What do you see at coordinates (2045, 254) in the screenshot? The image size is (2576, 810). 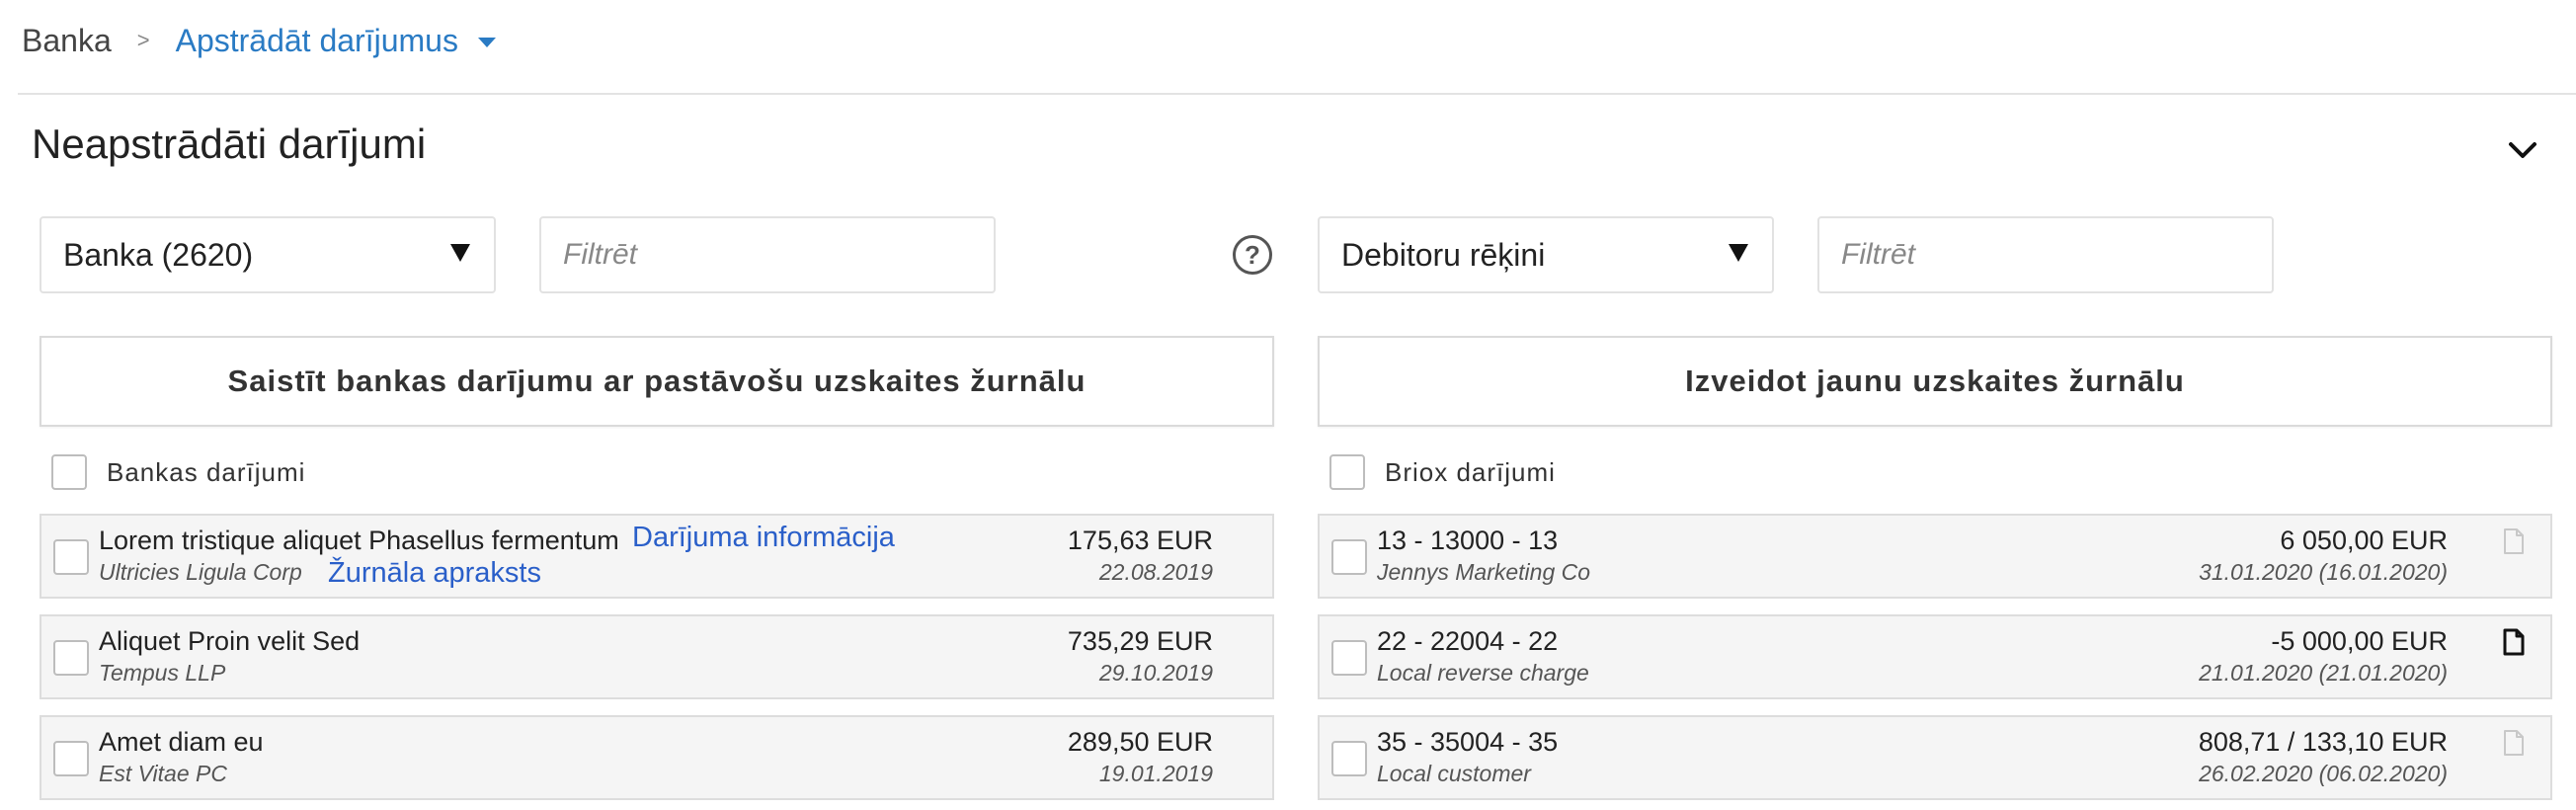 I see `briox-filter-input` at bounding box center [2045, 254].